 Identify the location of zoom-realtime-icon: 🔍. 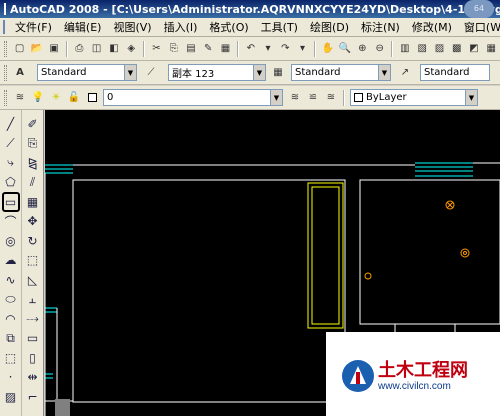
(344, 49).